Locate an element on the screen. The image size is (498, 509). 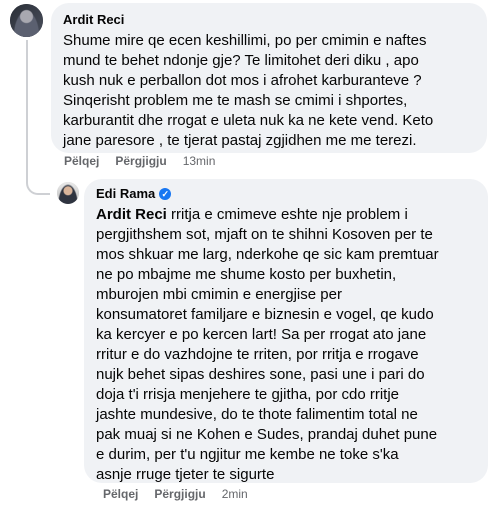
comment-author: Ardit Reci is located at coordinates (269, 19).